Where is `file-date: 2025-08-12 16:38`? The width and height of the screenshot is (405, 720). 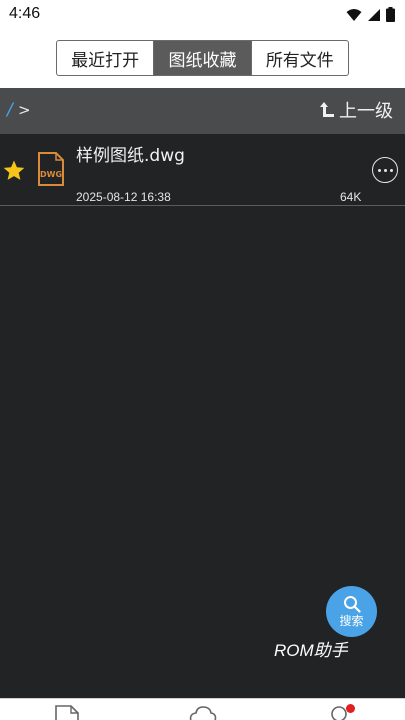
file-date: 2025-08-12 16:38 is located at coordinates (123, 197).